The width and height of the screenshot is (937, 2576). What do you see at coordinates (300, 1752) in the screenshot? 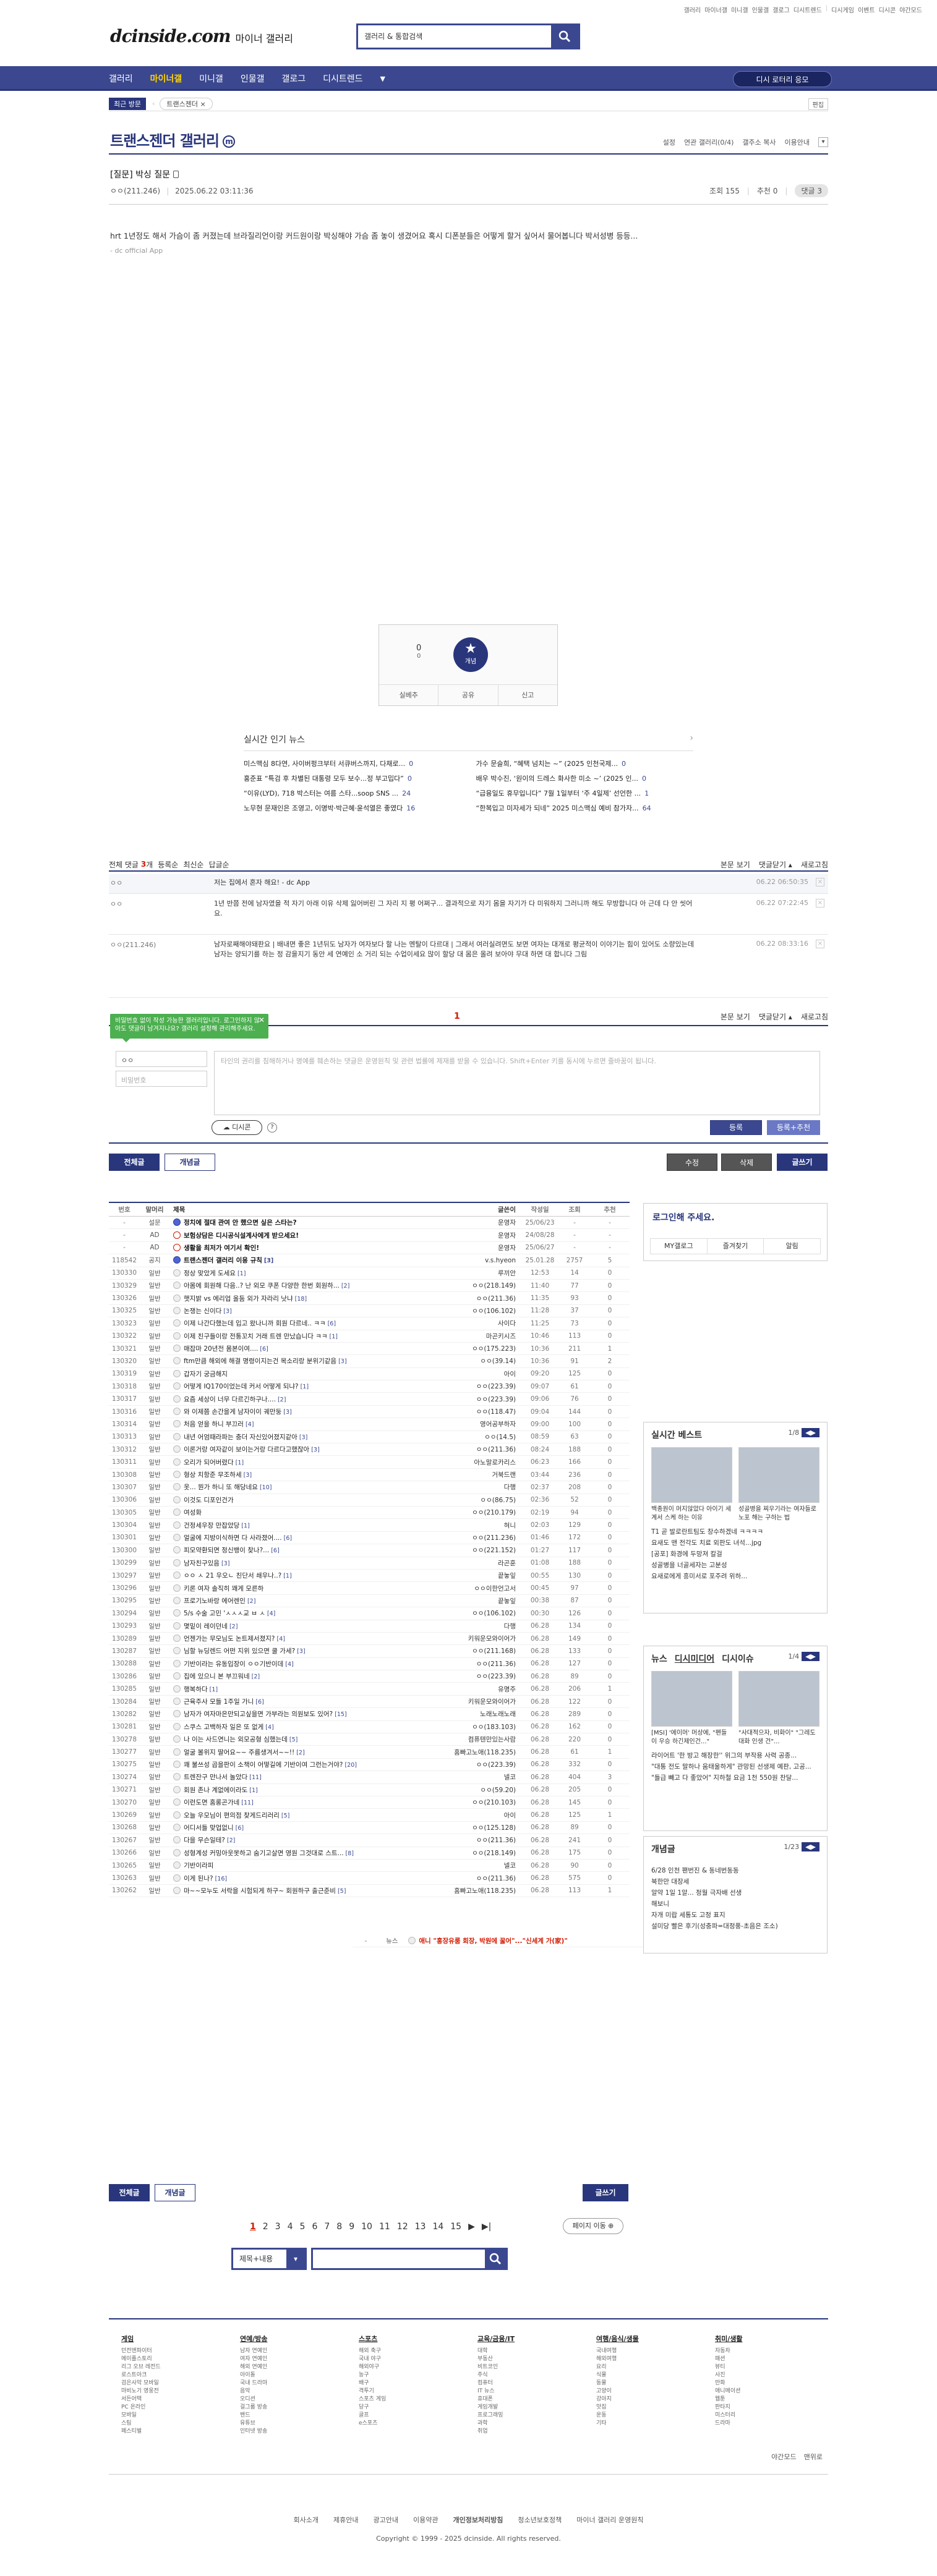
I see `post-reply-count: [2]` at bounding box center [300, 1752].